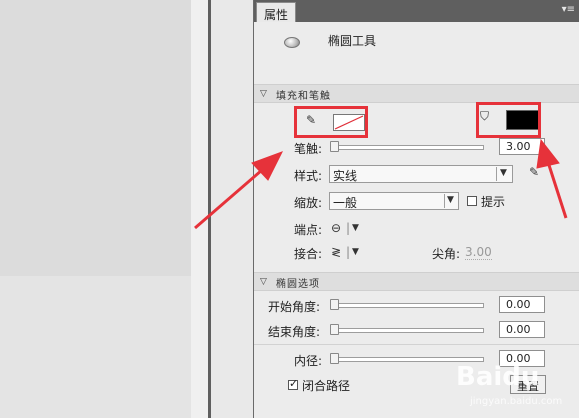 The image size is (579, 418). I want to click on start-angle-label: 开始角度:, so click(294, 307).